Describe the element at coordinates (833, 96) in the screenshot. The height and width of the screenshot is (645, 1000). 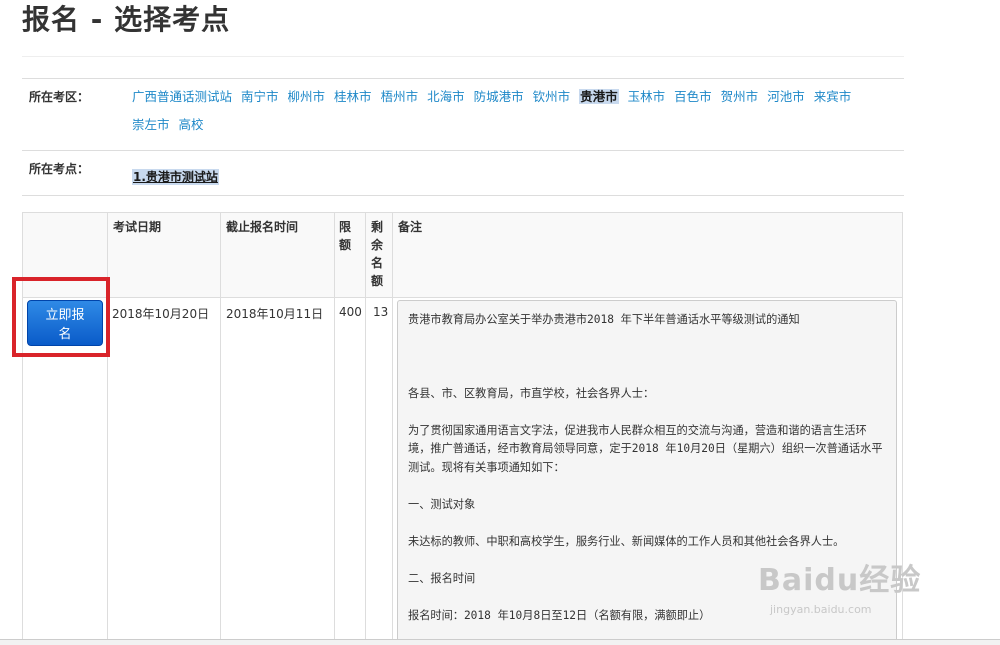
I see `region-link-laibin: 来宾市` at that location.